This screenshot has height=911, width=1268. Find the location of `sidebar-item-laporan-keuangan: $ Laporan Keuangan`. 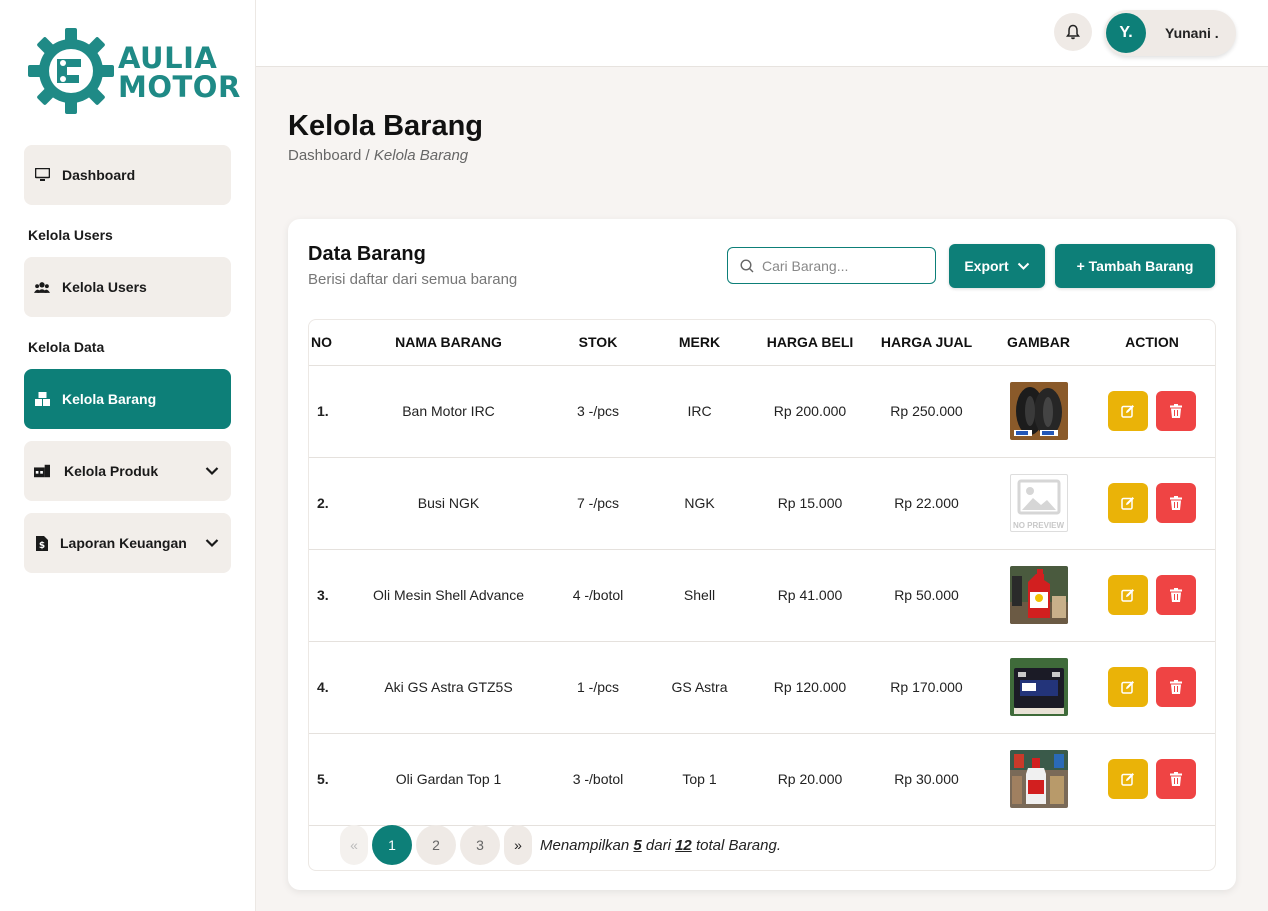

sidebar-item-laporan-keuangan: $ Laporan Keuangan is located at coordinates (127, 543).